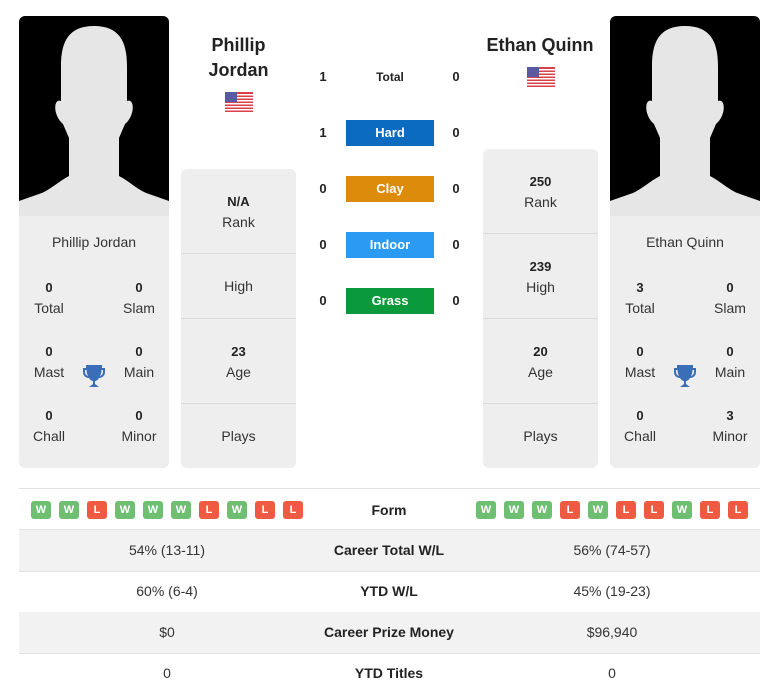 The image size is (779, 699). Describe the element at coordinates (540, 308) in the screenshot. I see `player2-stats-card: 250 Rank 239 High 20 Age Plays` at that location.